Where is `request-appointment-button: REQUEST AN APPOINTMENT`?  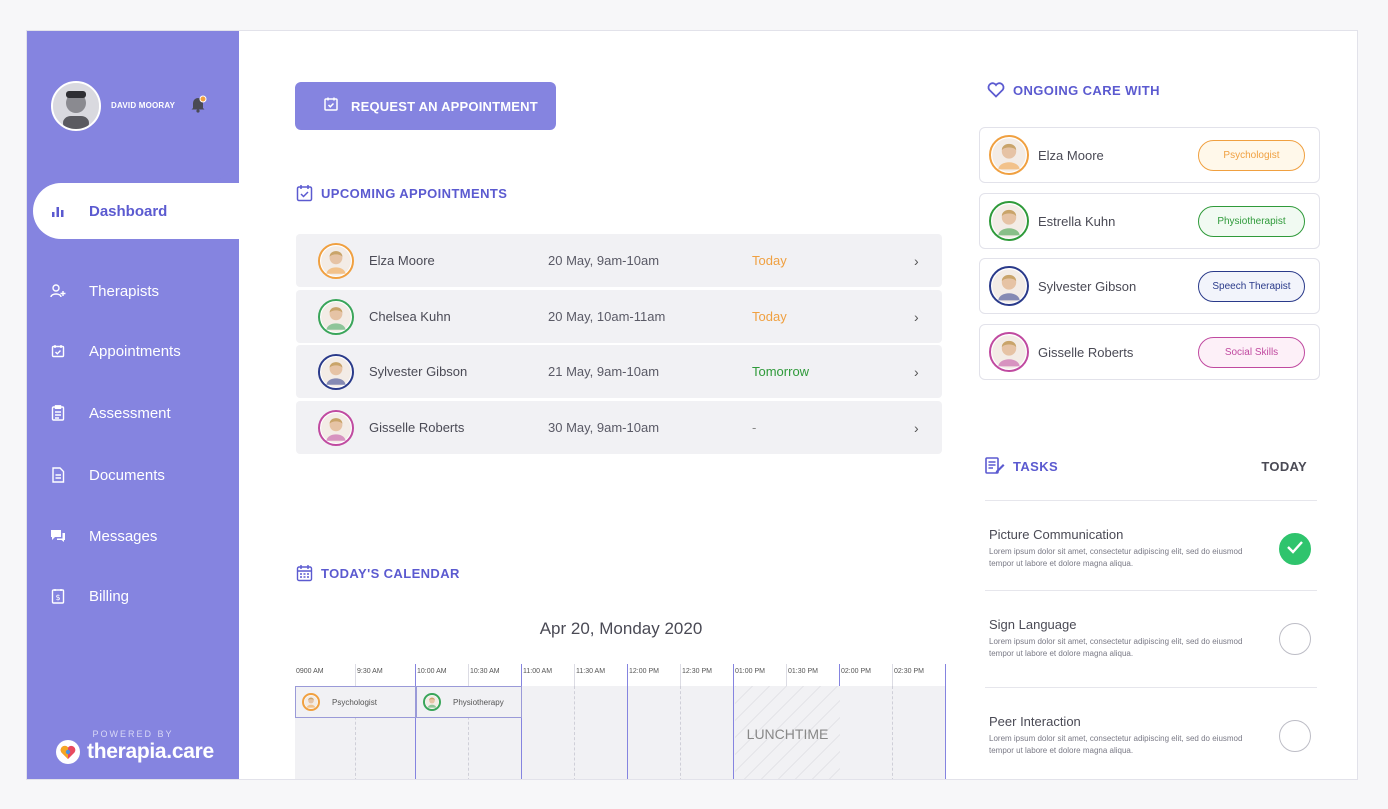 request-appointment-button: REQUEST AN APPOINTMENT is located at coordinates (425, 106).